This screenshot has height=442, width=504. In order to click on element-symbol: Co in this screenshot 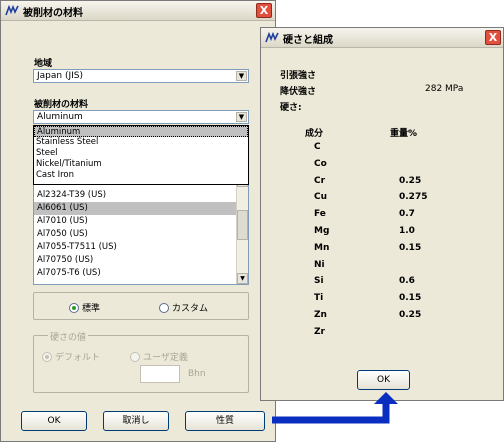, I will do `click(320, 163)`.